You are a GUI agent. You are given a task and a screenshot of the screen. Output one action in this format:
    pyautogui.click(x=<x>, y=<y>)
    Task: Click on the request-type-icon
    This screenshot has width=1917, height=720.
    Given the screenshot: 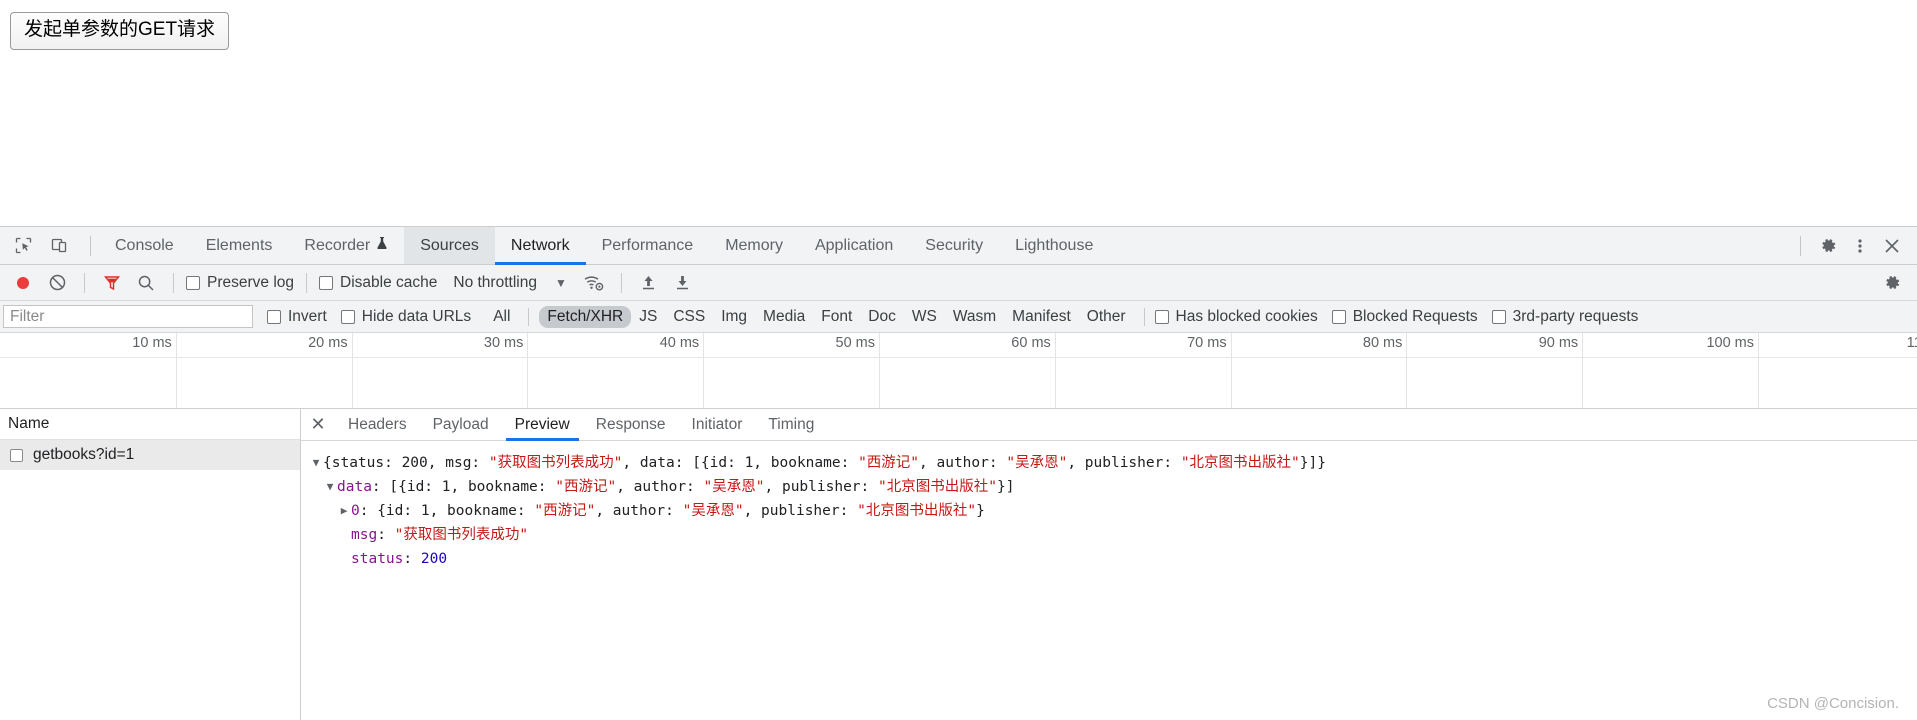 What is the action you would take?
    pyautogui.click(x=16, y=455)
    